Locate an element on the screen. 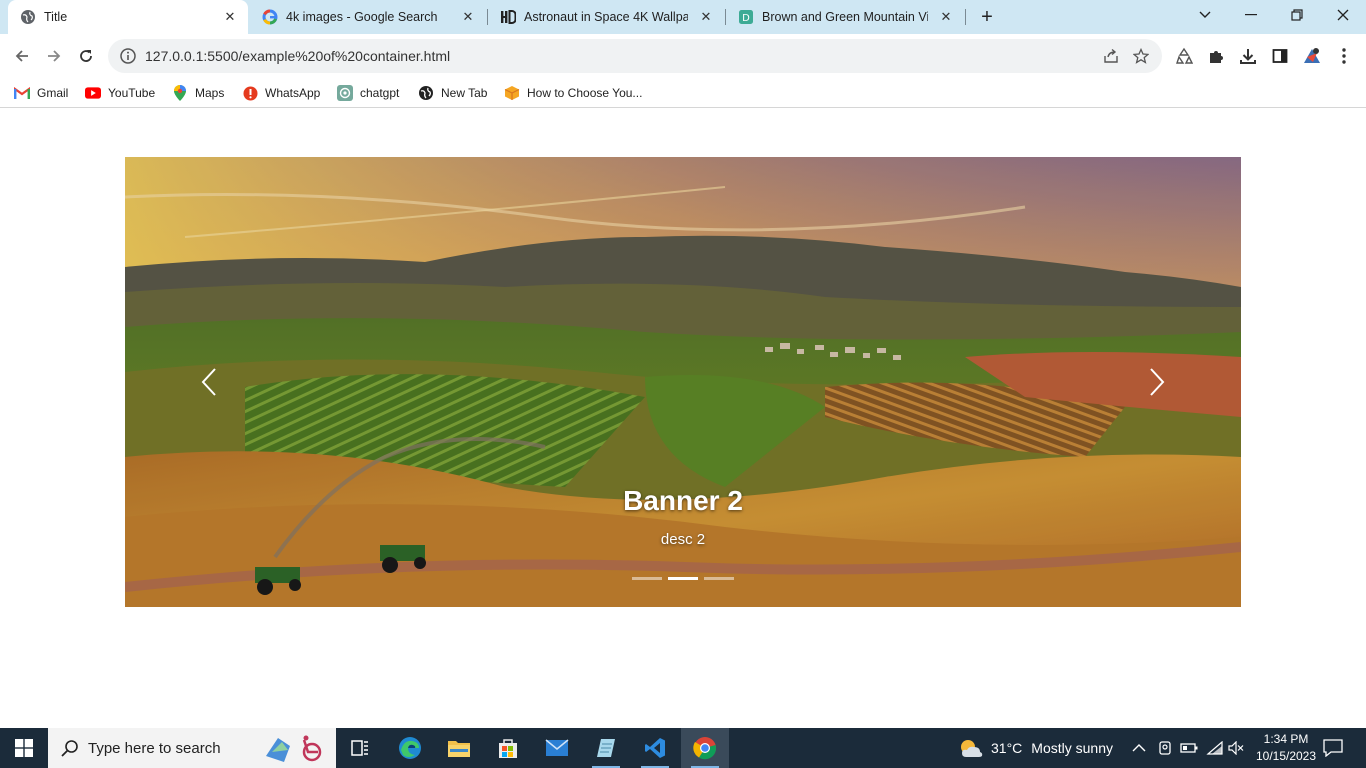  bookmark-star-button is located at coordinates (1141, 56).